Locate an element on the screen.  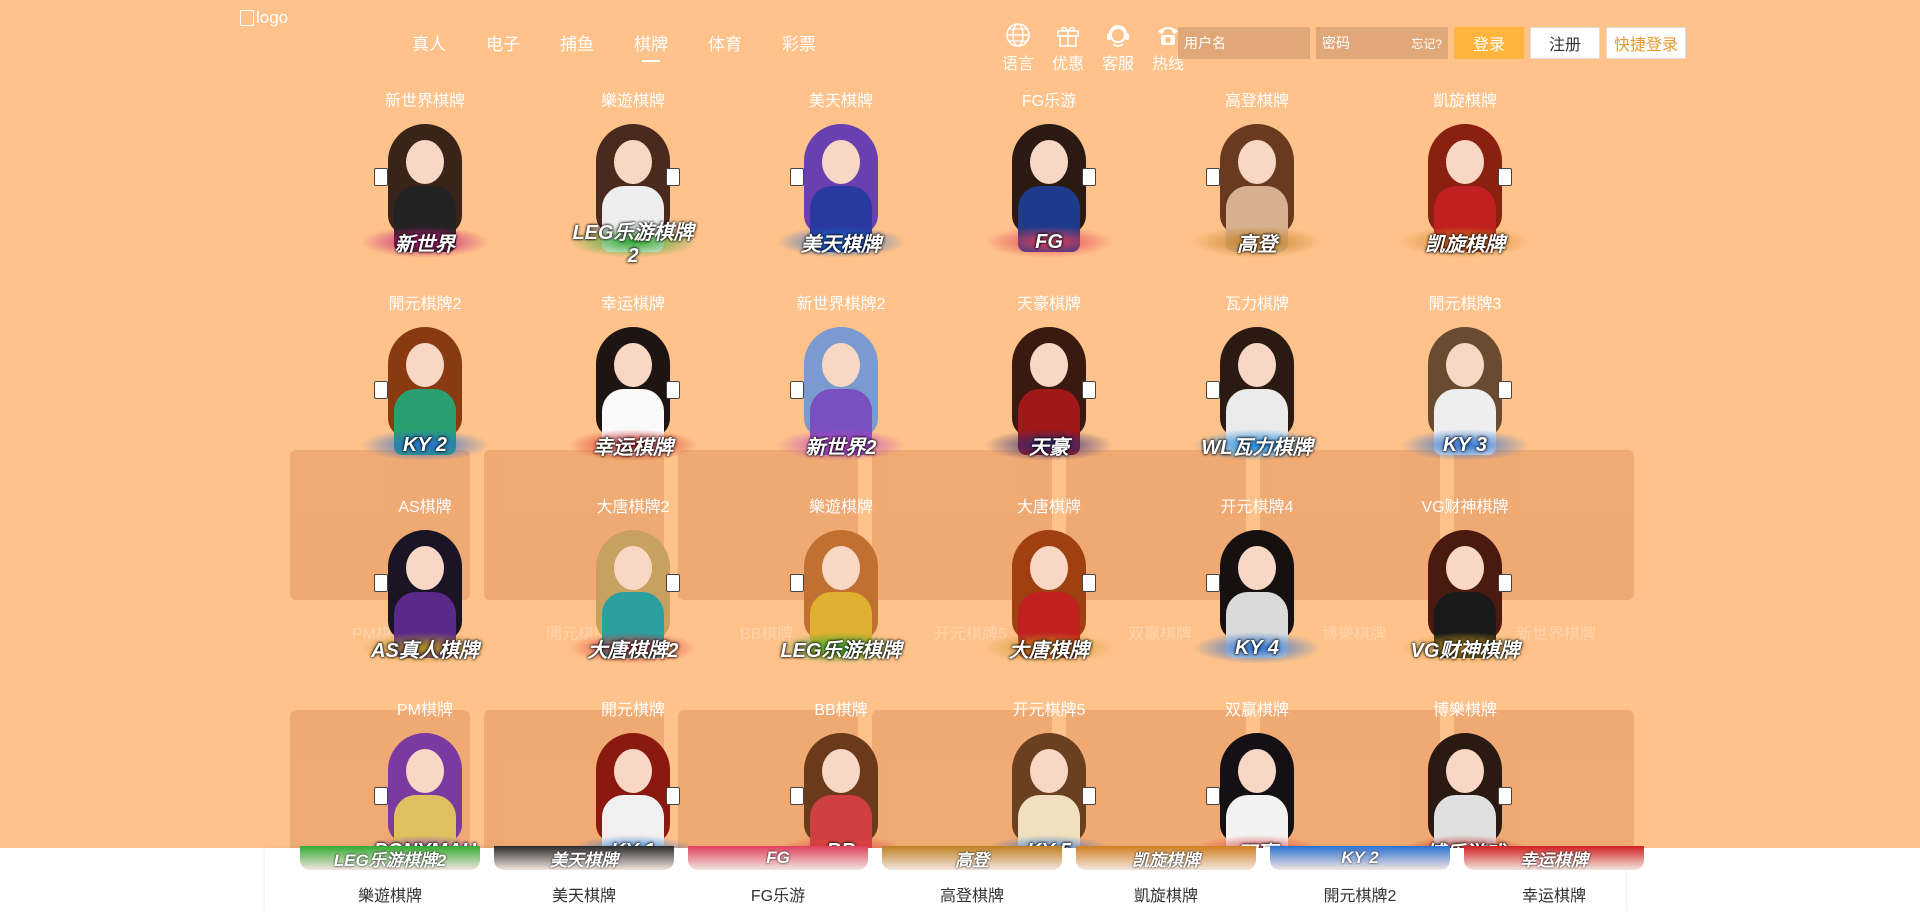
bottom-provider-logo: 高登 is located at coordinates (972, 858).